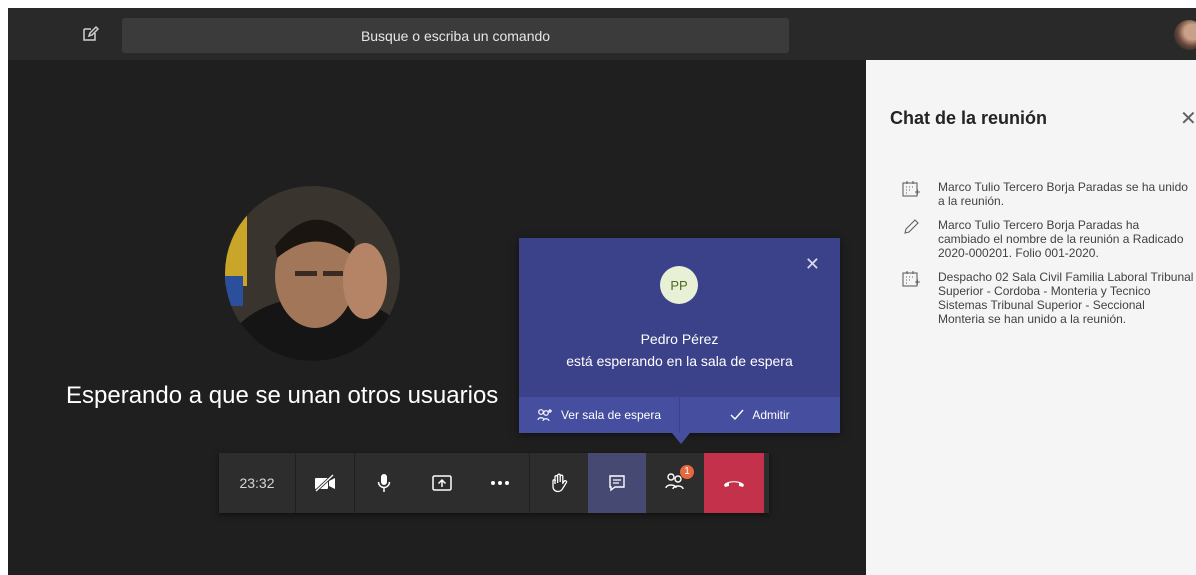  I want to click on share-screen-icon, so click(442, 483).